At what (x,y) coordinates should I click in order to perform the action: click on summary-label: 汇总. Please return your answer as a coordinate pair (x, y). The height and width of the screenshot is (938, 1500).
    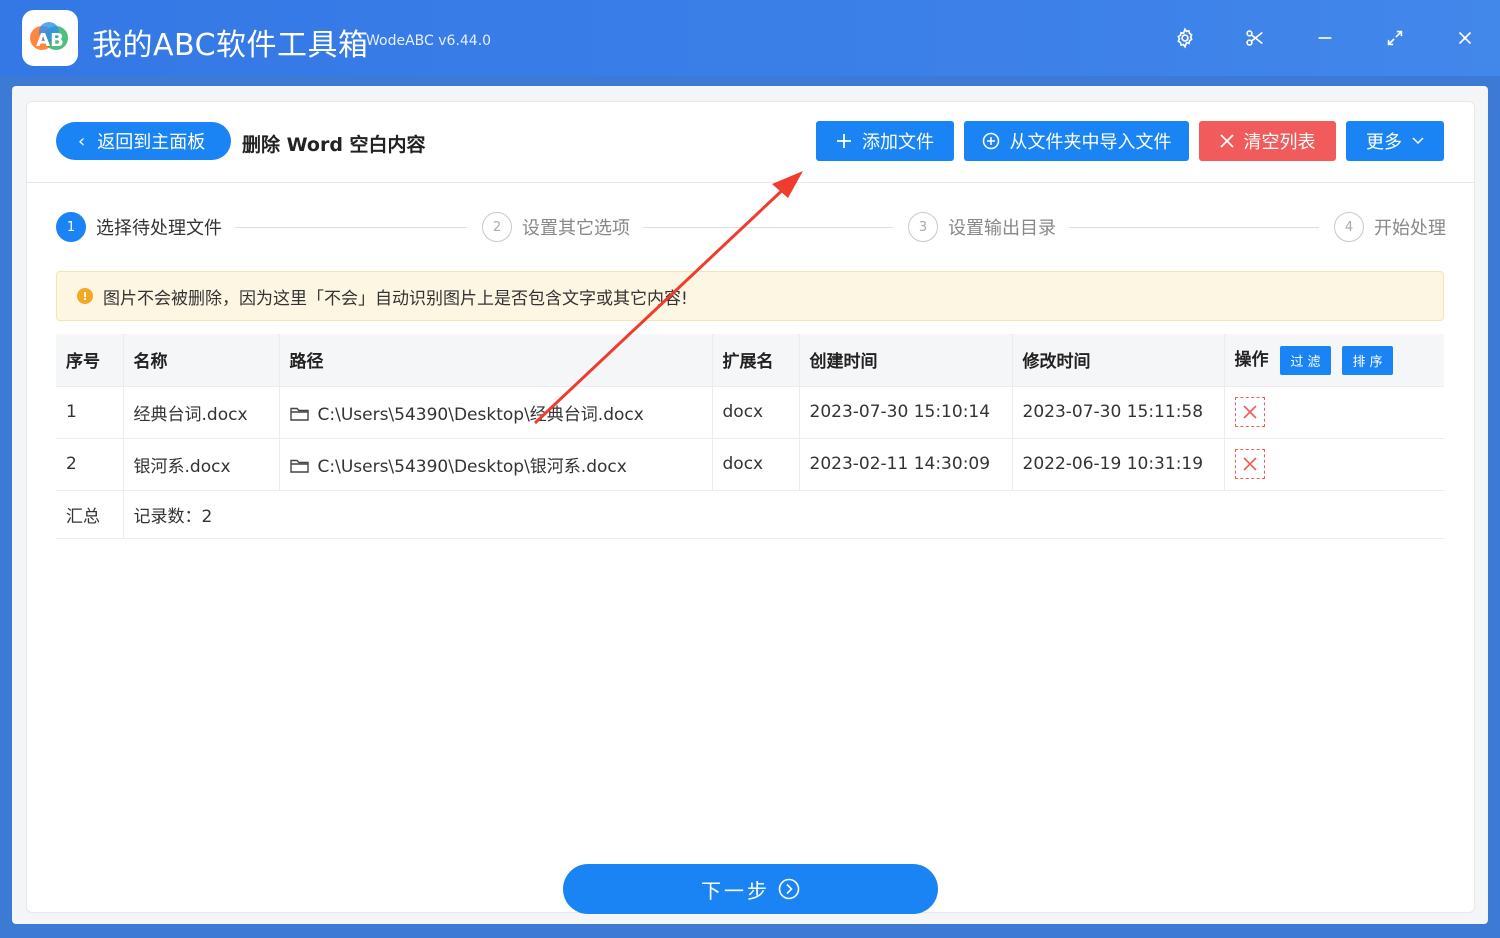
    Looking at the image, I should click on (90, 514).